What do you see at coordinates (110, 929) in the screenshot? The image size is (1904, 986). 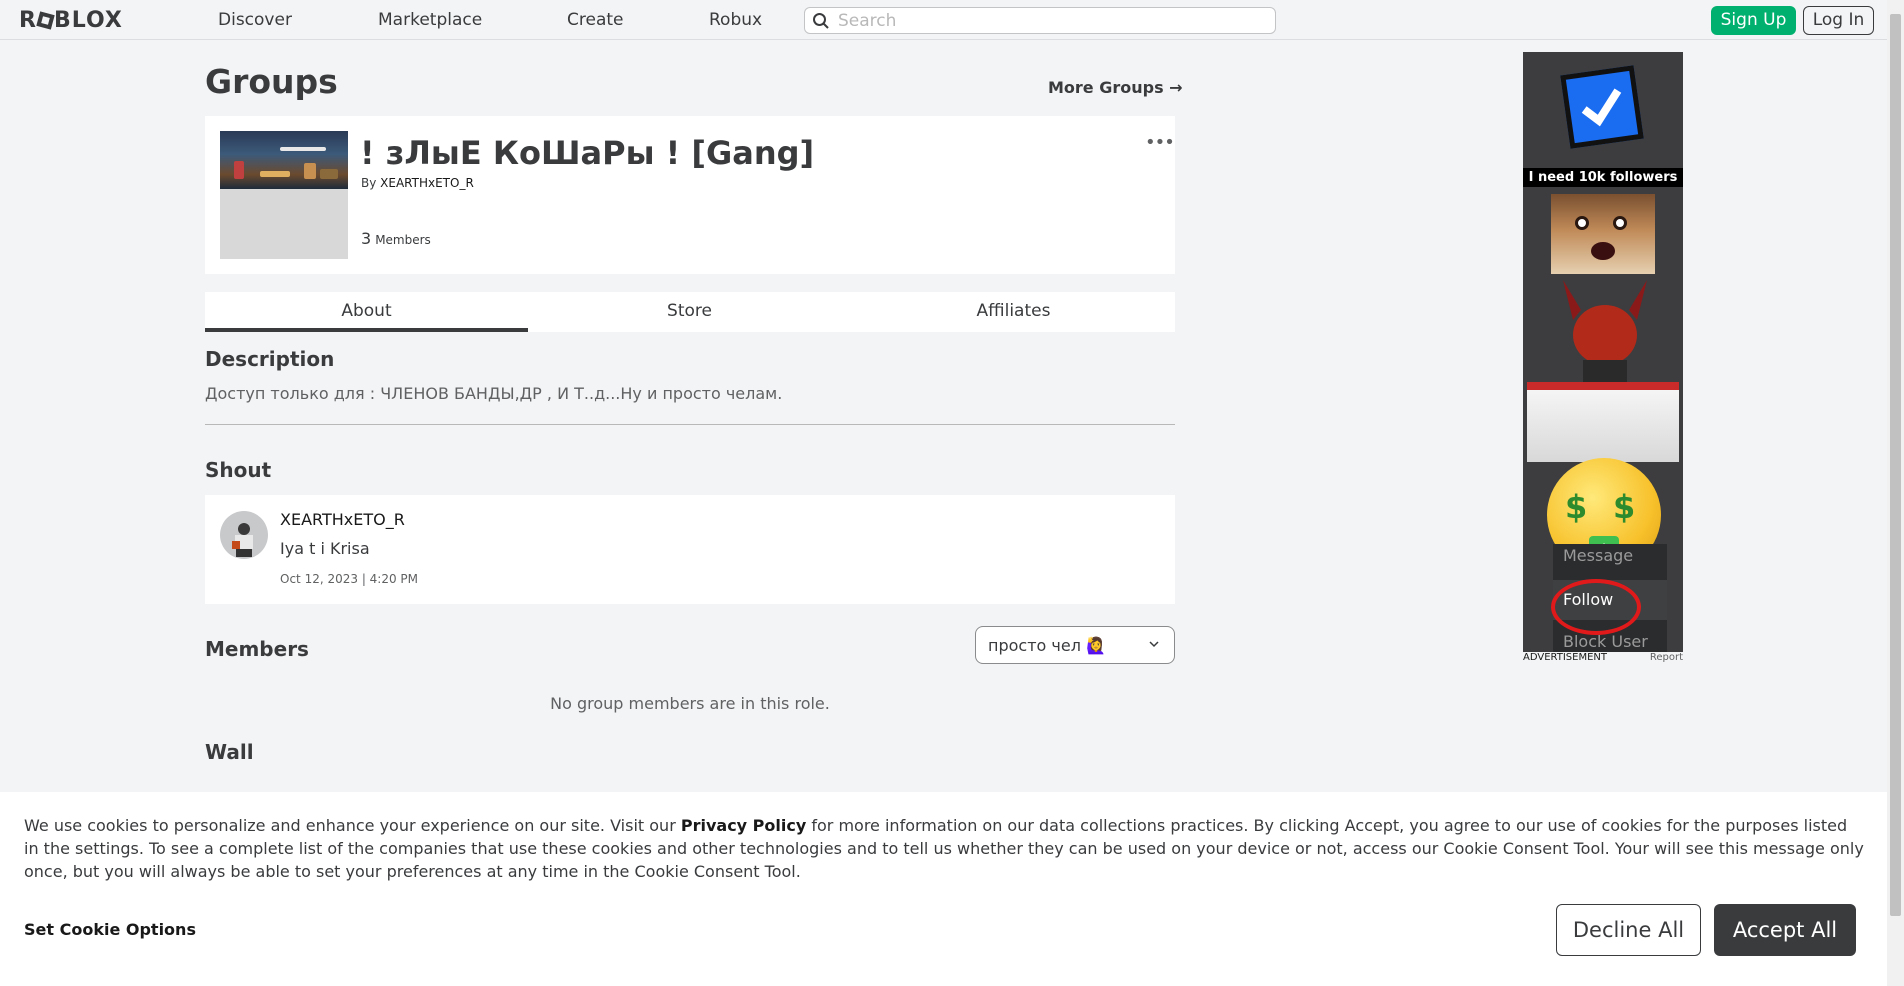 I see `set-cookie-options-link: Set Cookie Options` at bounding box center [110, 929].